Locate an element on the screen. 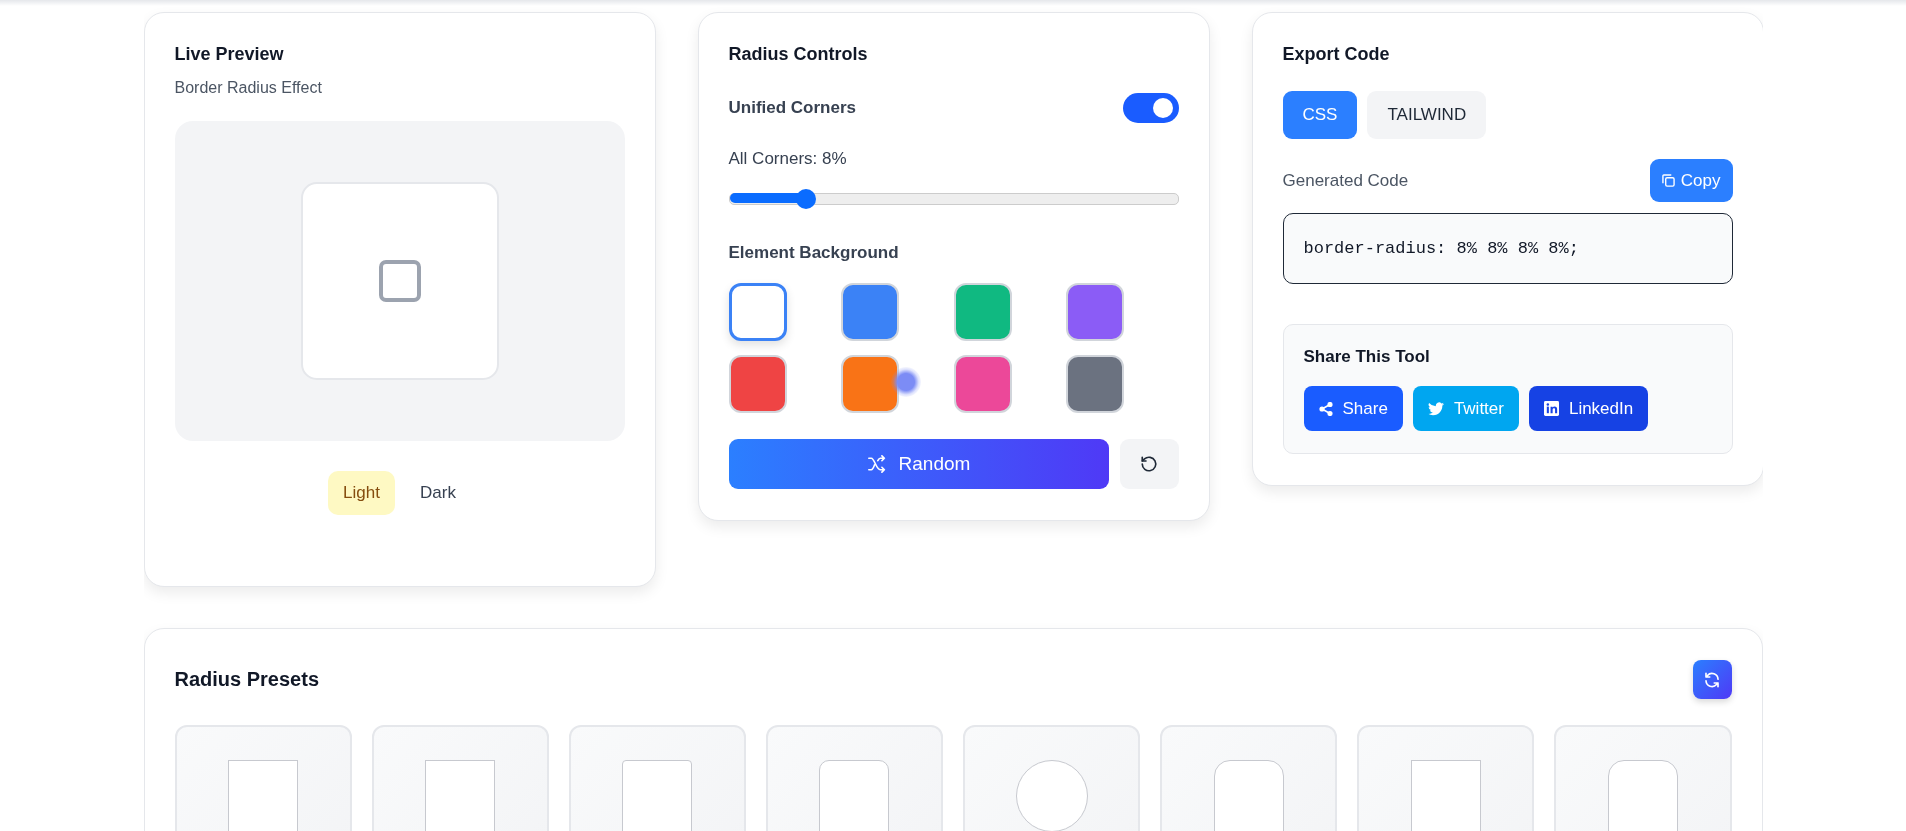 Image resolution: width=1906 pixels, height=831 pixels. random-button: Random is located at coordinates (918, 464).